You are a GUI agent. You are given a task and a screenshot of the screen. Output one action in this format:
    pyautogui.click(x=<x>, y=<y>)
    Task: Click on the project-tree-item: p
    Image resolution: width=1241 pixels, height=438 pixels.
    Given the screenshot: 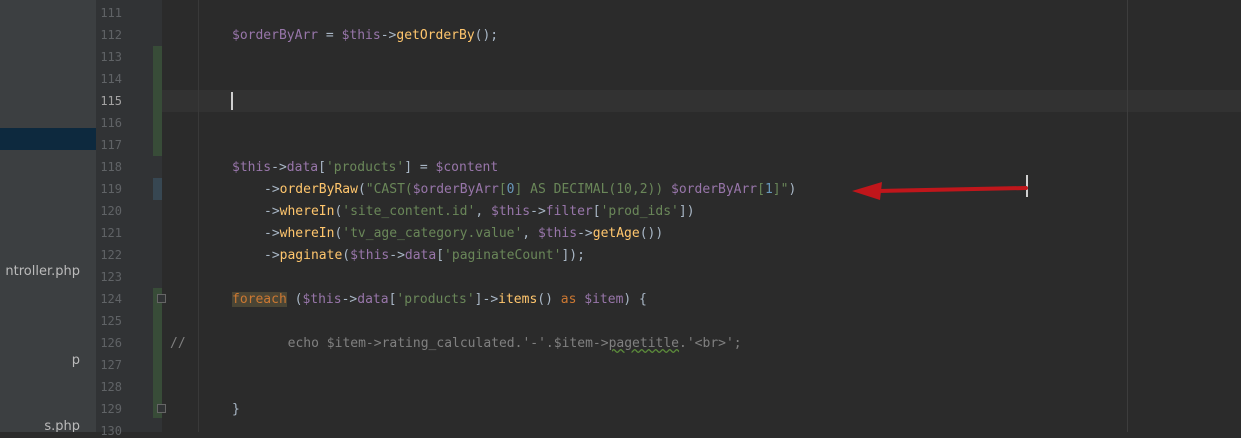 What is the action you would take?
    pyautogui.click(x=76, y=360)
    